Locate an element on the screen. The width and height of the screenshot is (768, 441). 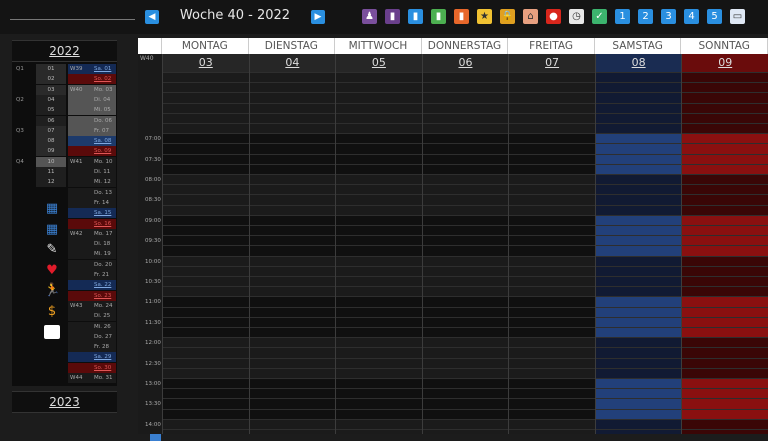
sidebar-day-row: So. 23 is located at coordinates (92, 295).